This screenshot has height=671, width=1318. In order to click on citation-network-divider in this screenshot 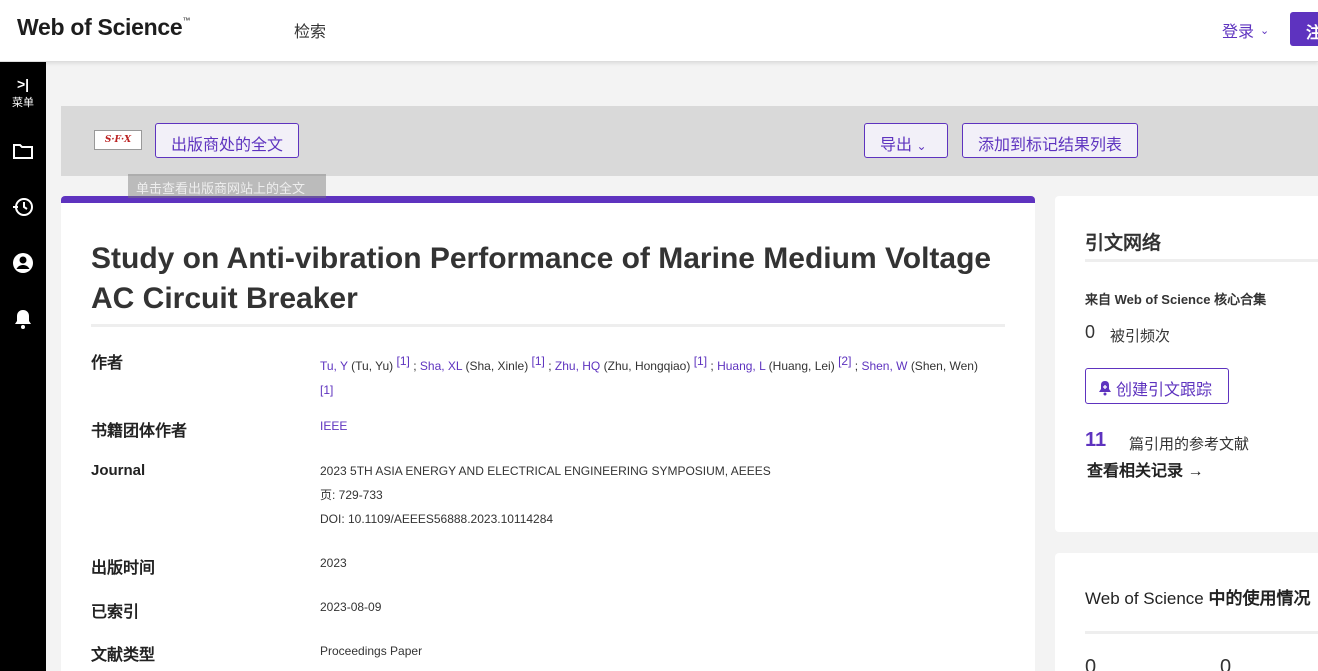, I will do `click(1201, 260)`.